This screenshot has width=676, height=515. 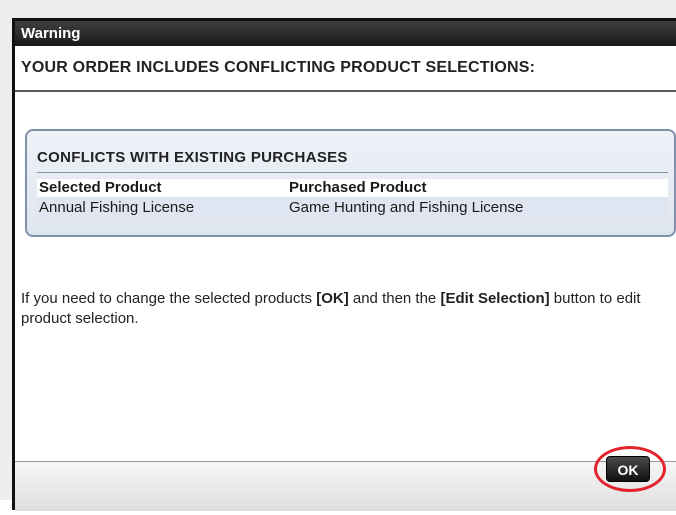 I want to click on purchased-product-cell: Game Hunting and Fishing License, so click(x=477, y=207).